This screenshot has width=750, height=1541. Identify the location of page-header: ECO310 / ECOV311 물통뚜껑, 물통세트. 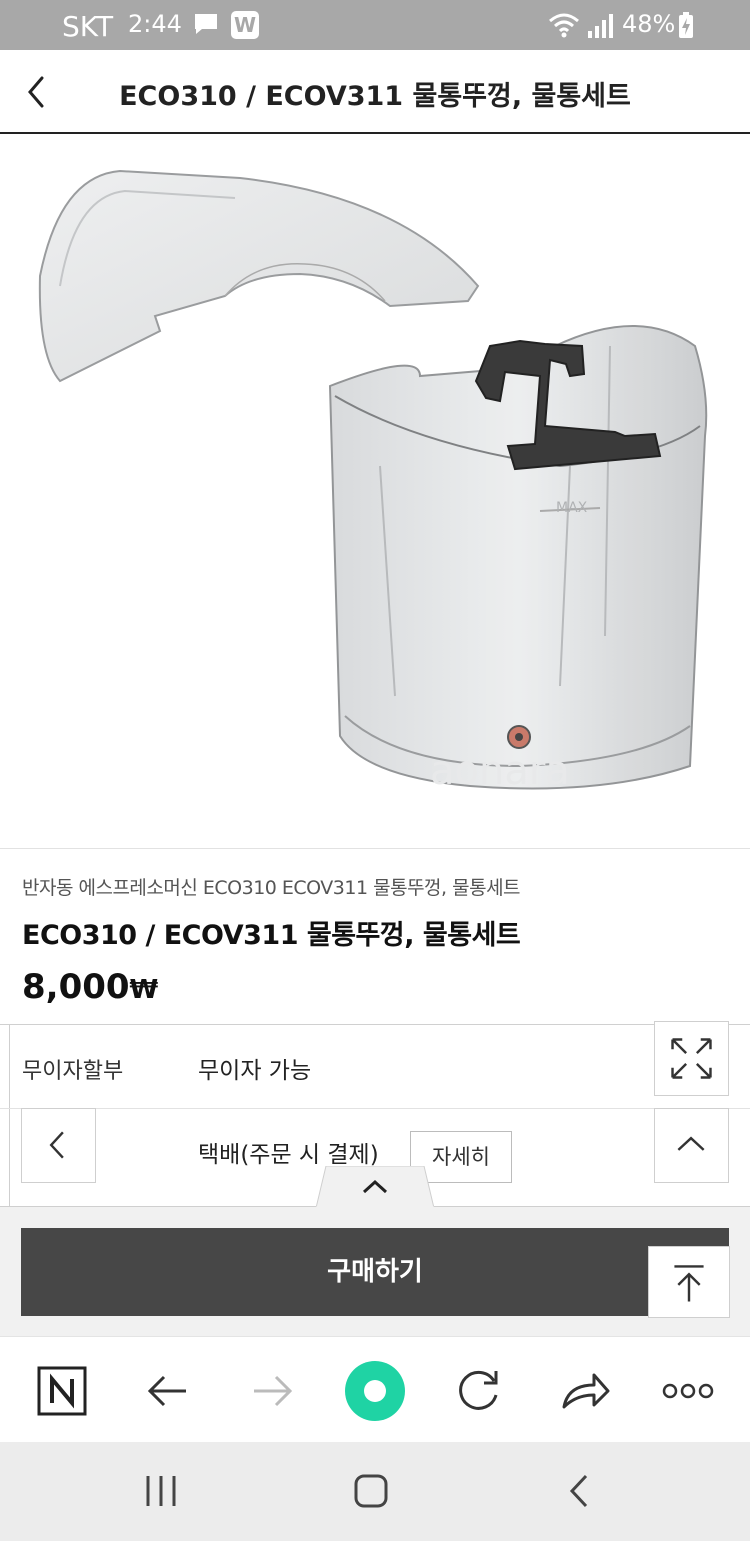
(375, 92).